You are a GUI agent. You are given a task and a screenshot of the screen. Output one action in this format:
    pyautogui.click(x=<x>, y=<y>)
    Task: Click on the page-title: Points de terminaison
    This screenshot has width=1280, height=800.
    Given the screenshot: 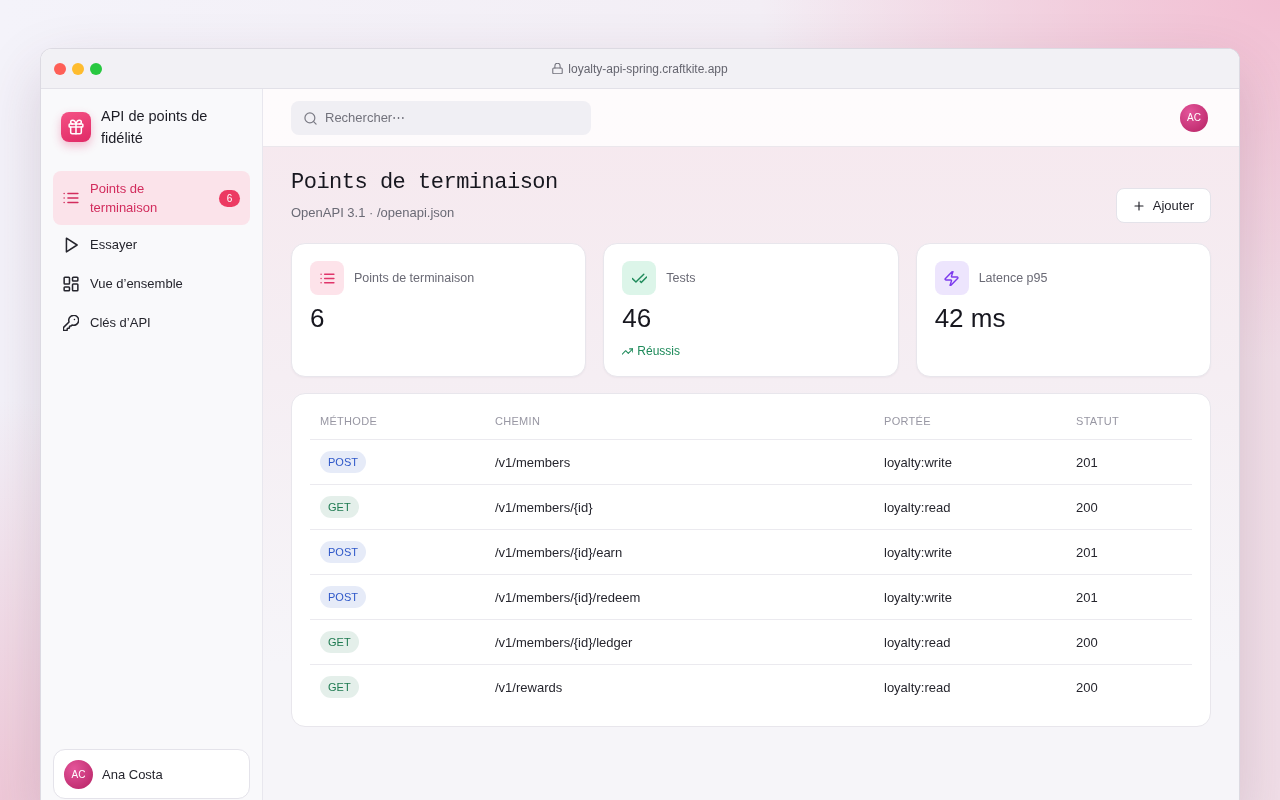 What is the action you would take?
    pyautogui.click(x=424, y=183)
    